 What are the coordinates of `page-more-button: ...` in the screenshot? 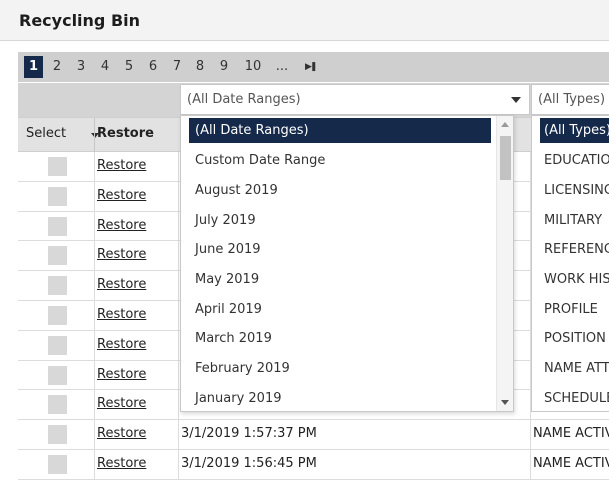 It's located at (282, 67).